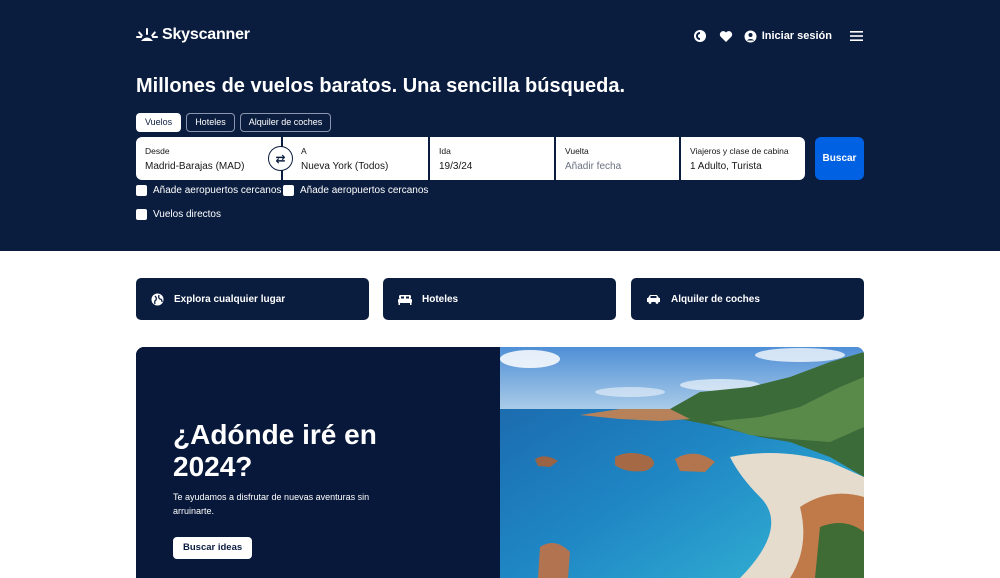  Describe the element at coordinates (715, 299) in the screenshot. I see `quick-link-label: Alquiler de coches` at that location.